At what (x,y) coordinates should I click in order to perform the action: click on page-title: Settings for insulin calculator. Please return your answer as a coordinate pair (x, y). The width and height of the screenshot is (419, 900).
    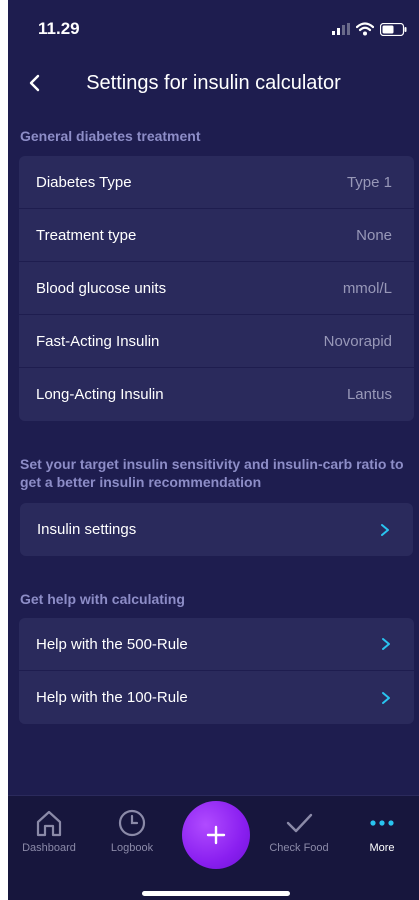
    Looking at the image, I should click on (213, 83).